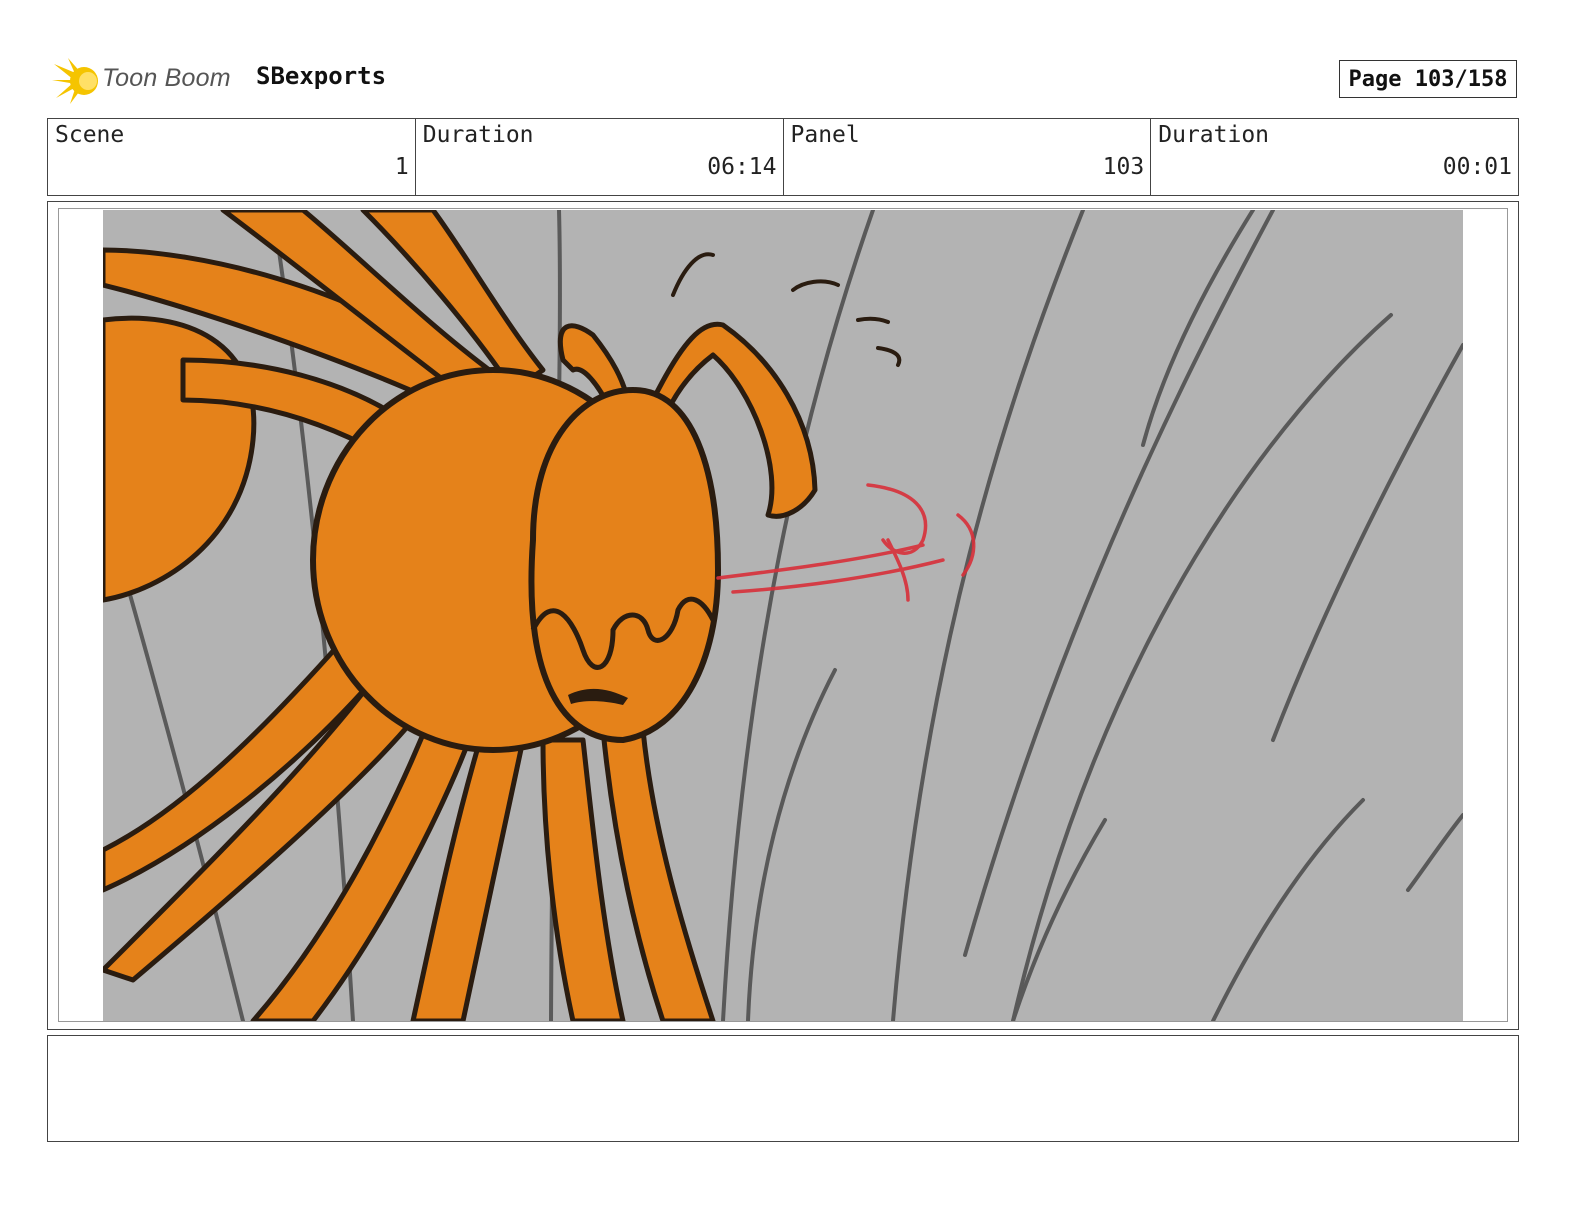 The image size is (1584, 1224). What do you see at coordinates (968, 157) in the screenshot?
I see `panel-cell: Panel 103` at bounding box center [968, 157].